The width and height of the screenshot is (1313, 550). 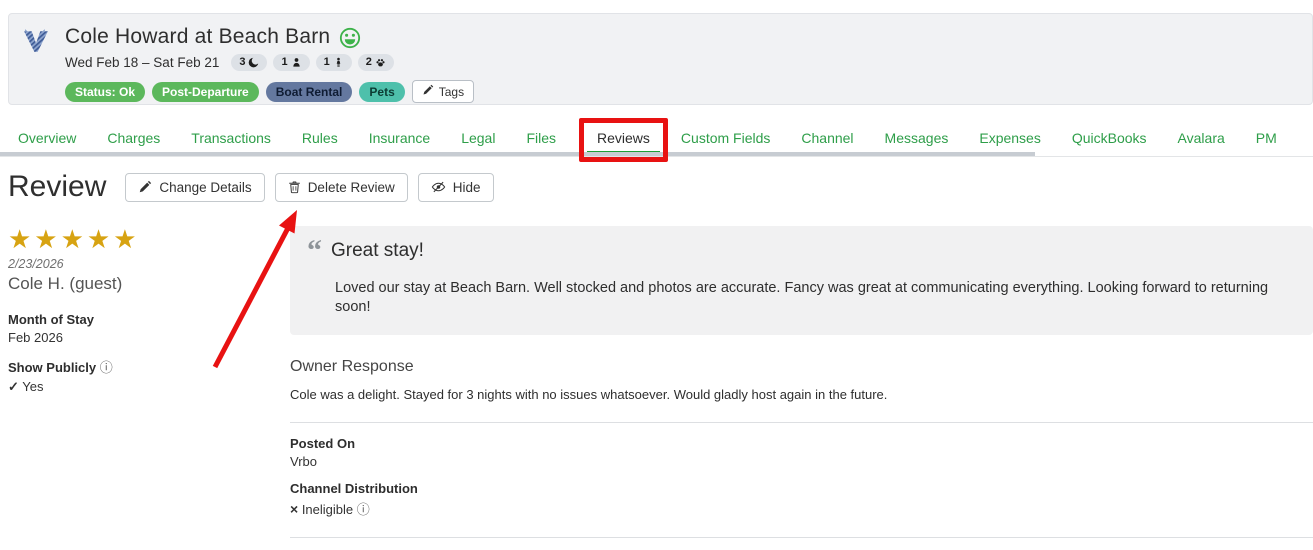 I want to click on channel-distribution-value: × Ineligible ⓘ, so click(x=330, y=509).